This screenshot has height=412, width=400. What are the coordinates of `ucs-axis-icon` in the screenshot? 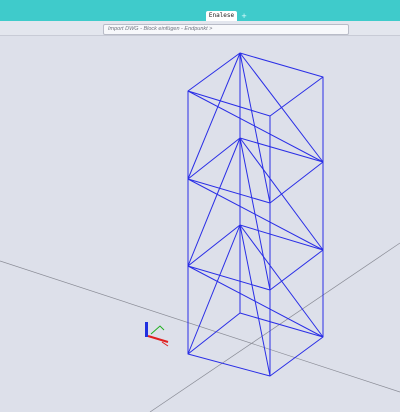 It's located at (157, 334).